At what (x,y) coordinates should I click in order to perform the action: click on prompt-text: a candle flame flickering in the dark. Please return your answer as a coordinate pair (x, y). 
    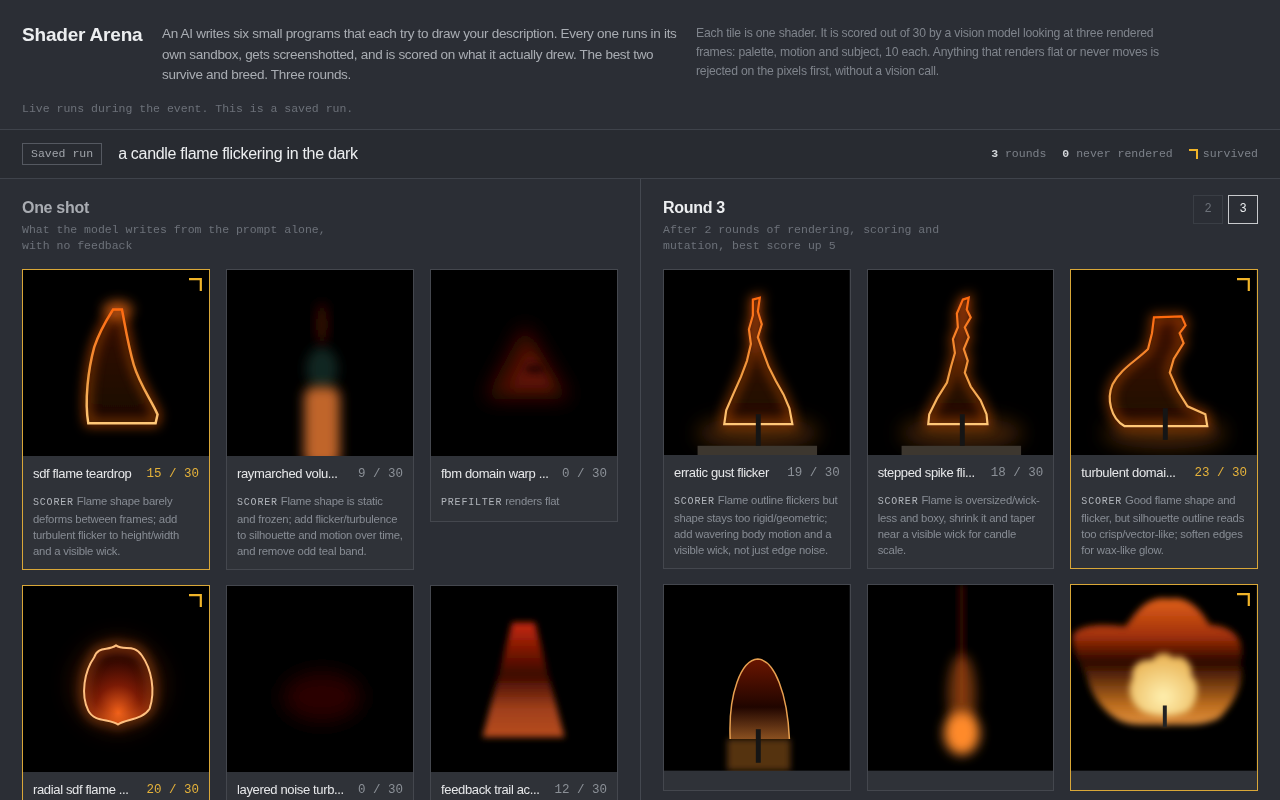
    Looking at the image, I should click on (238, 153).